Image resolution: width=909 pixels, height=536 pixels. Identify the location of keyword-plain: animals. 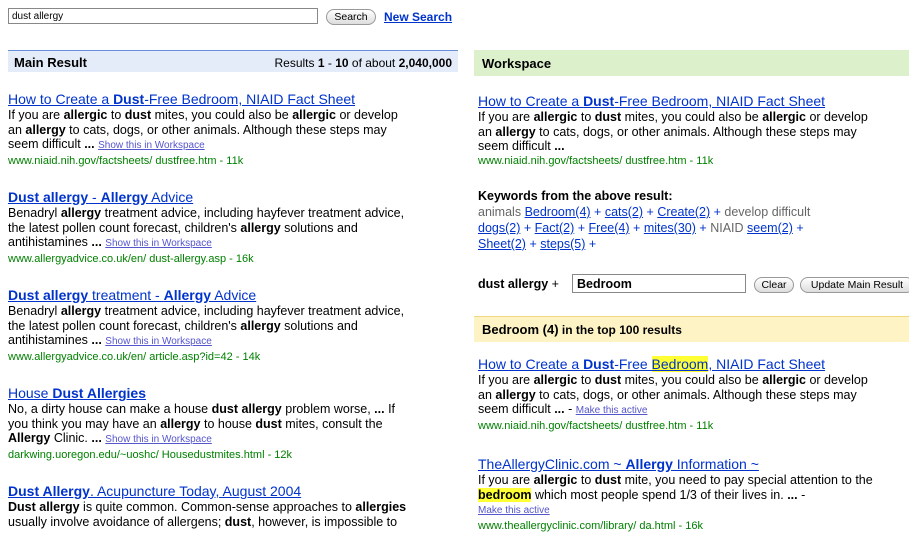
(500, 212).